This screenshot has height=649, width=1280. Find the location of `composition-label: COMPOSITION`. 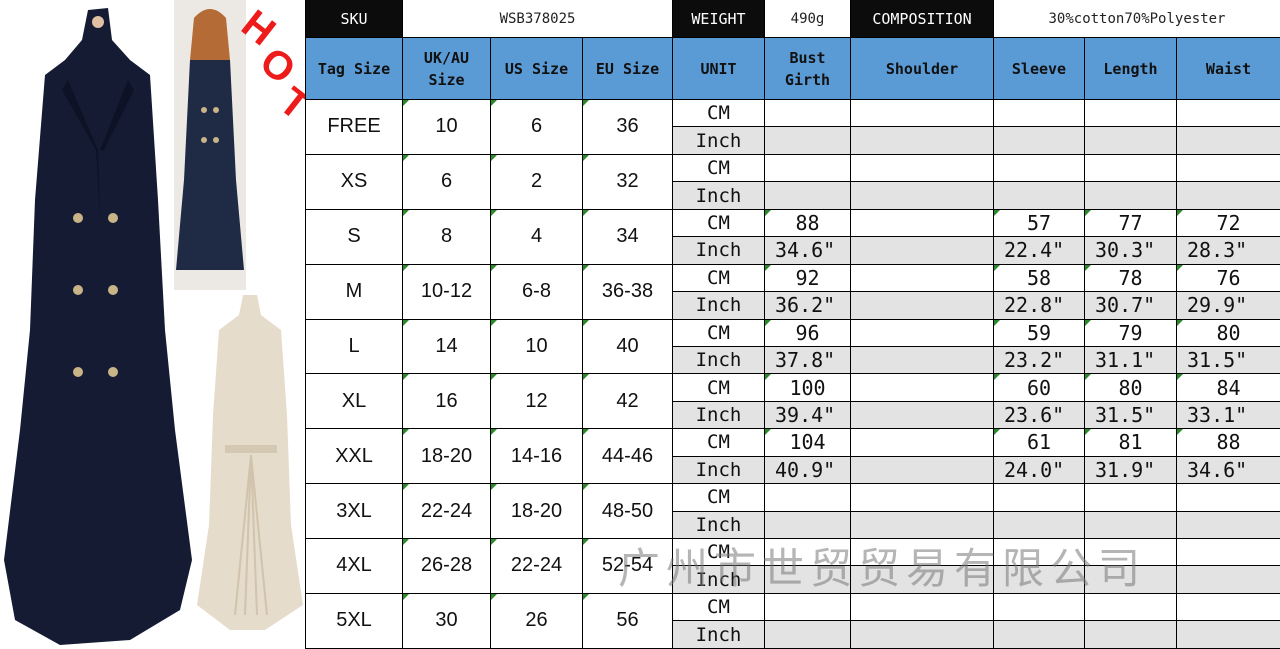

composition-label: COMPOSITION is located at coordinates (922, 19).